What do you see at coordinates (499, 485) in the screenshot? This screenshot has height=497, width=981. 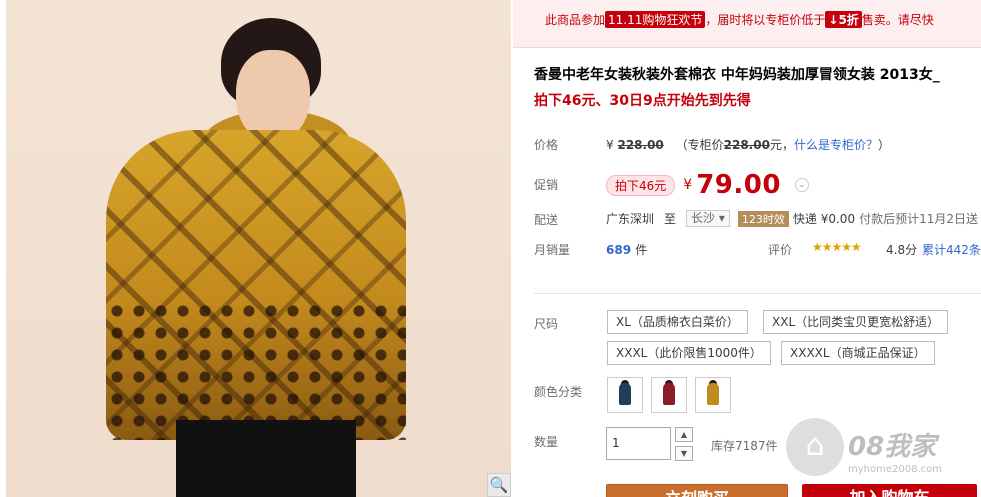 I see `zoom-icon: 🔍` at bounding box center [499, 485].